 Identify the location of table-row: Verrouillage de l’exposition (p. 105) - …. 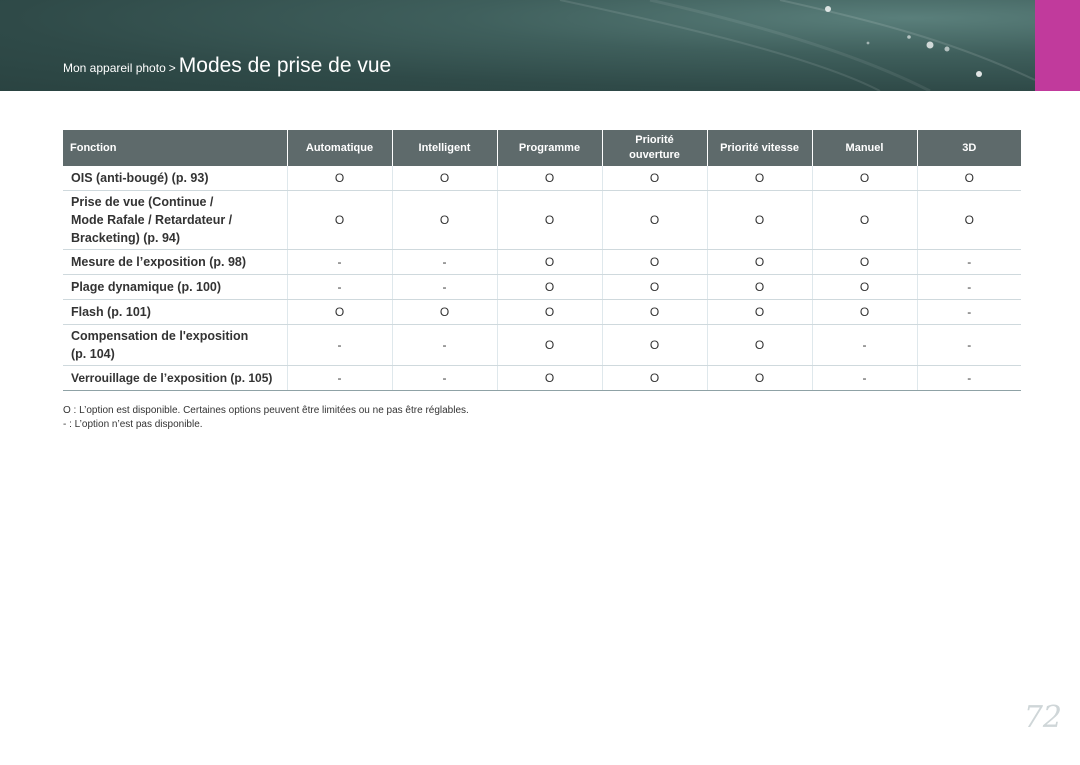
(542, 378).